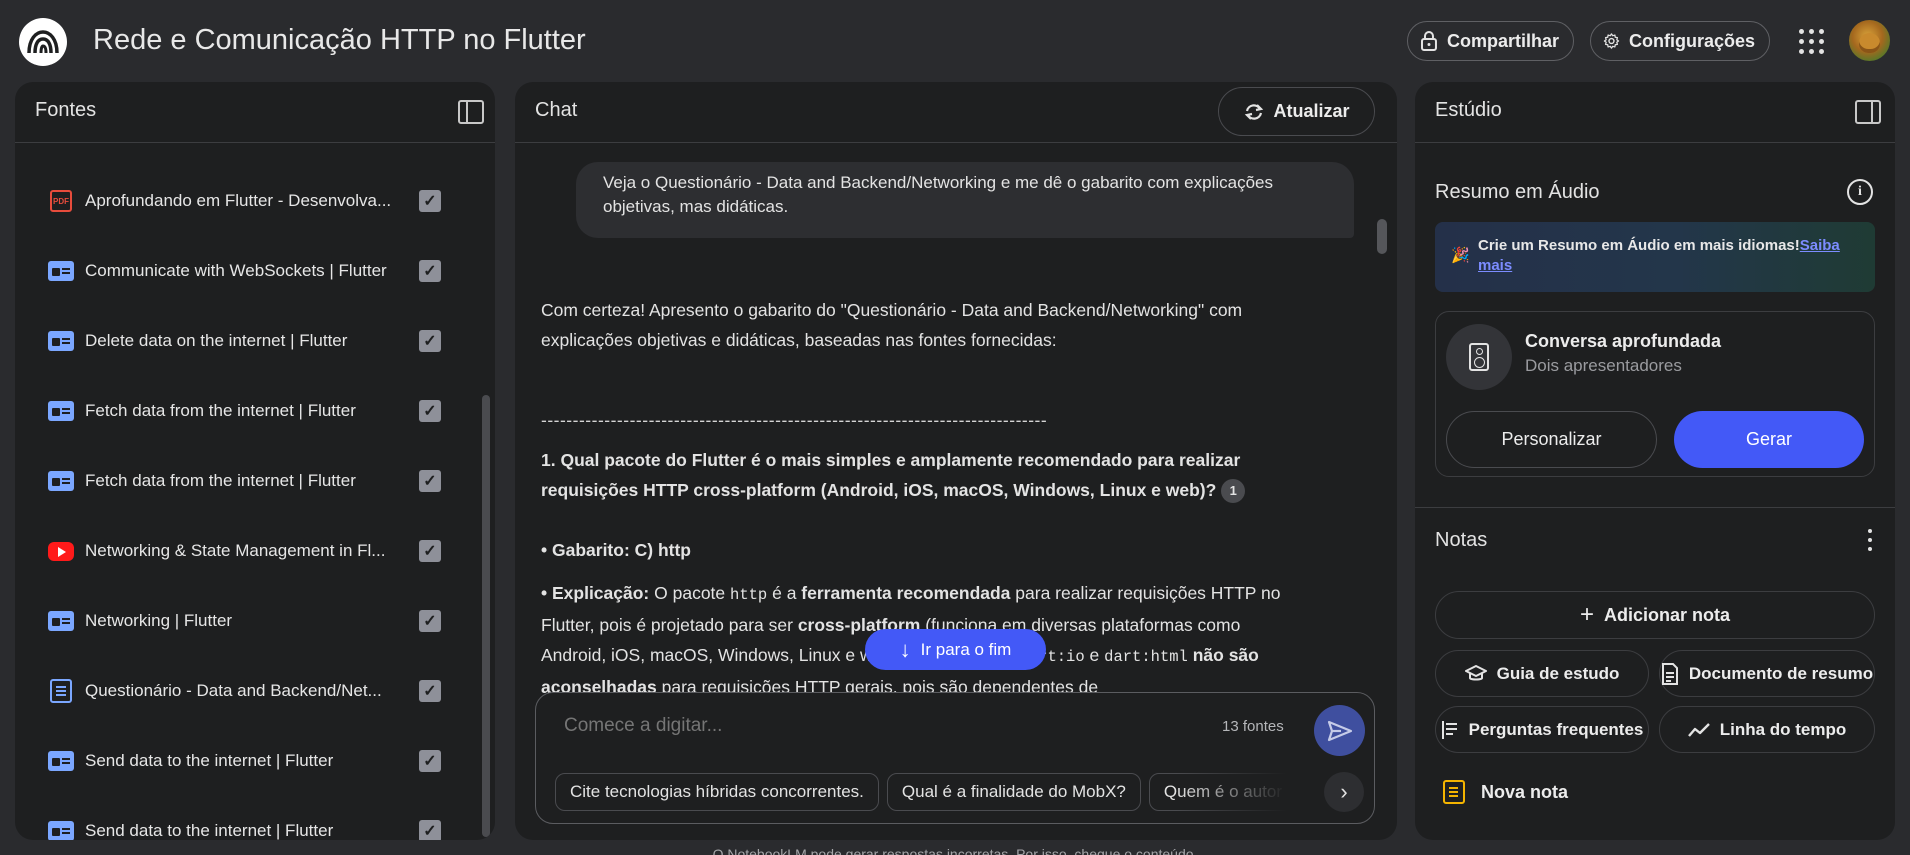 This screenshot has height=855, width=1910. What do you see at coordinates (749, 595) in the screenshot?
I see `code-inline: http` at bounding box center [749, 595].